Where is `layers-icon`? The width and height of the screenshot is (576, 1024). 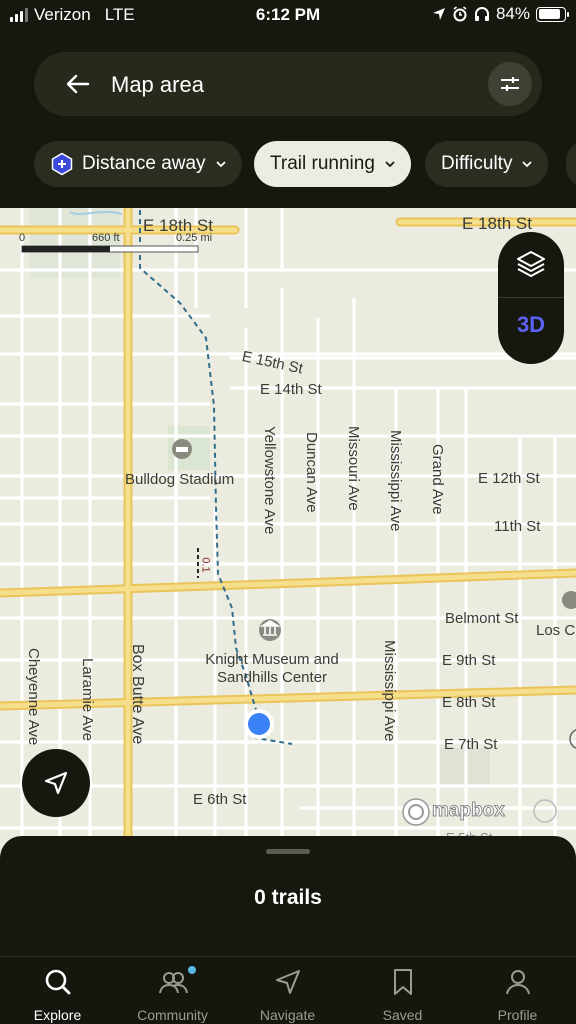 layers-icon is located at coordinates (531, 264).